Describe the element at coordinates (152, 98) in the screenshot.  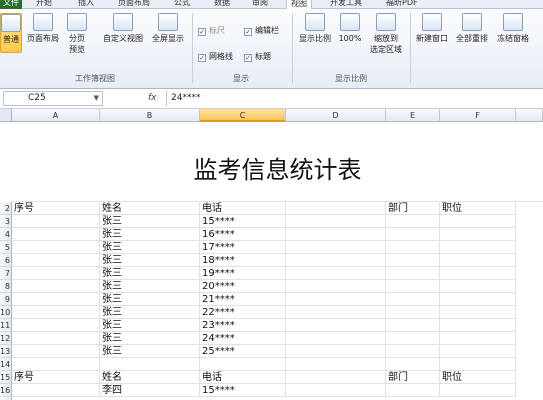
I see `insert-function-button: fx` at that location.